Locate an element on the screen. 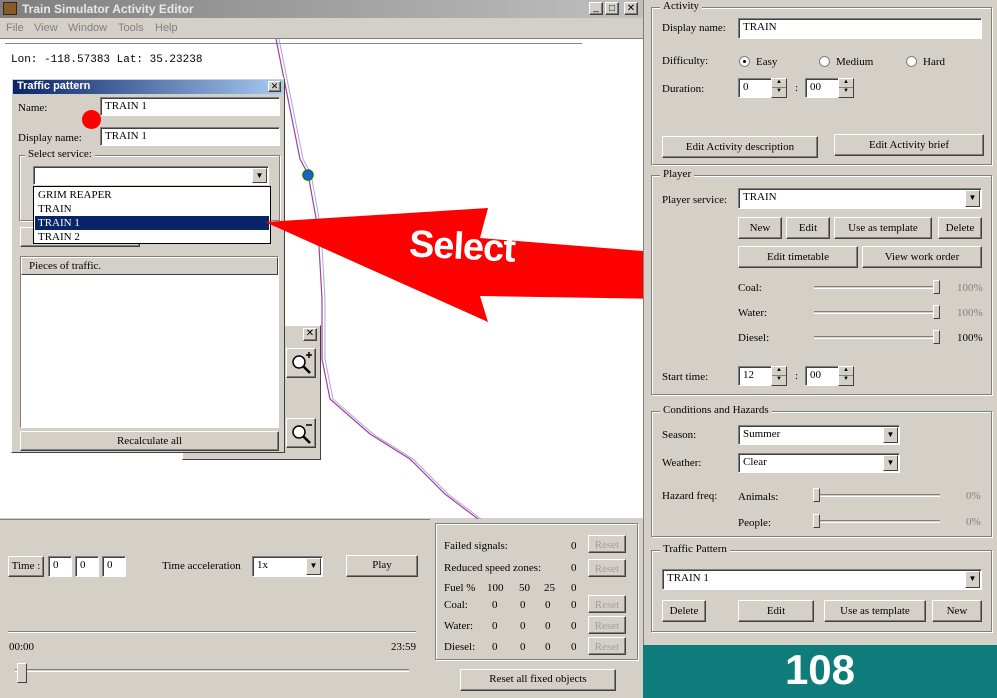 This screenshot has height=698, width=997. activity-display-name-input: TRAIN is located at coordinates (860, 28).